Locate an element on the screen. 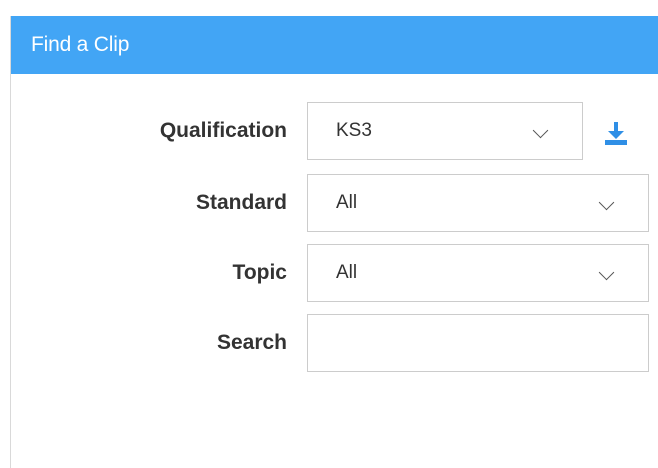  topic-value: All is located at coordinates (347, 272).